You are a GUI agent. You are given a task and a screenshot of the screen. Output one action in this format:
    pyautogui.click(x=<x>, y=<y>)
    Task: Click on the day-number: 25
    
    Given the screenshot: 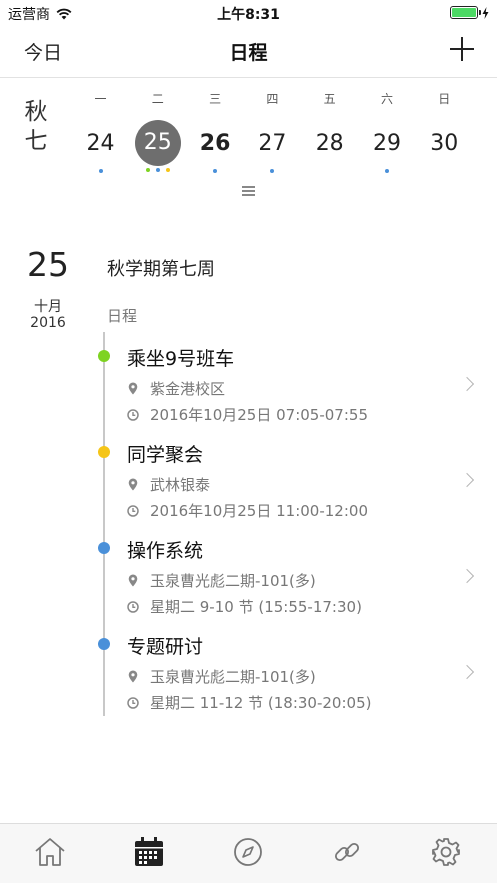 What is the action you would take?
    pyautogui.click(x=157, y=143)
    